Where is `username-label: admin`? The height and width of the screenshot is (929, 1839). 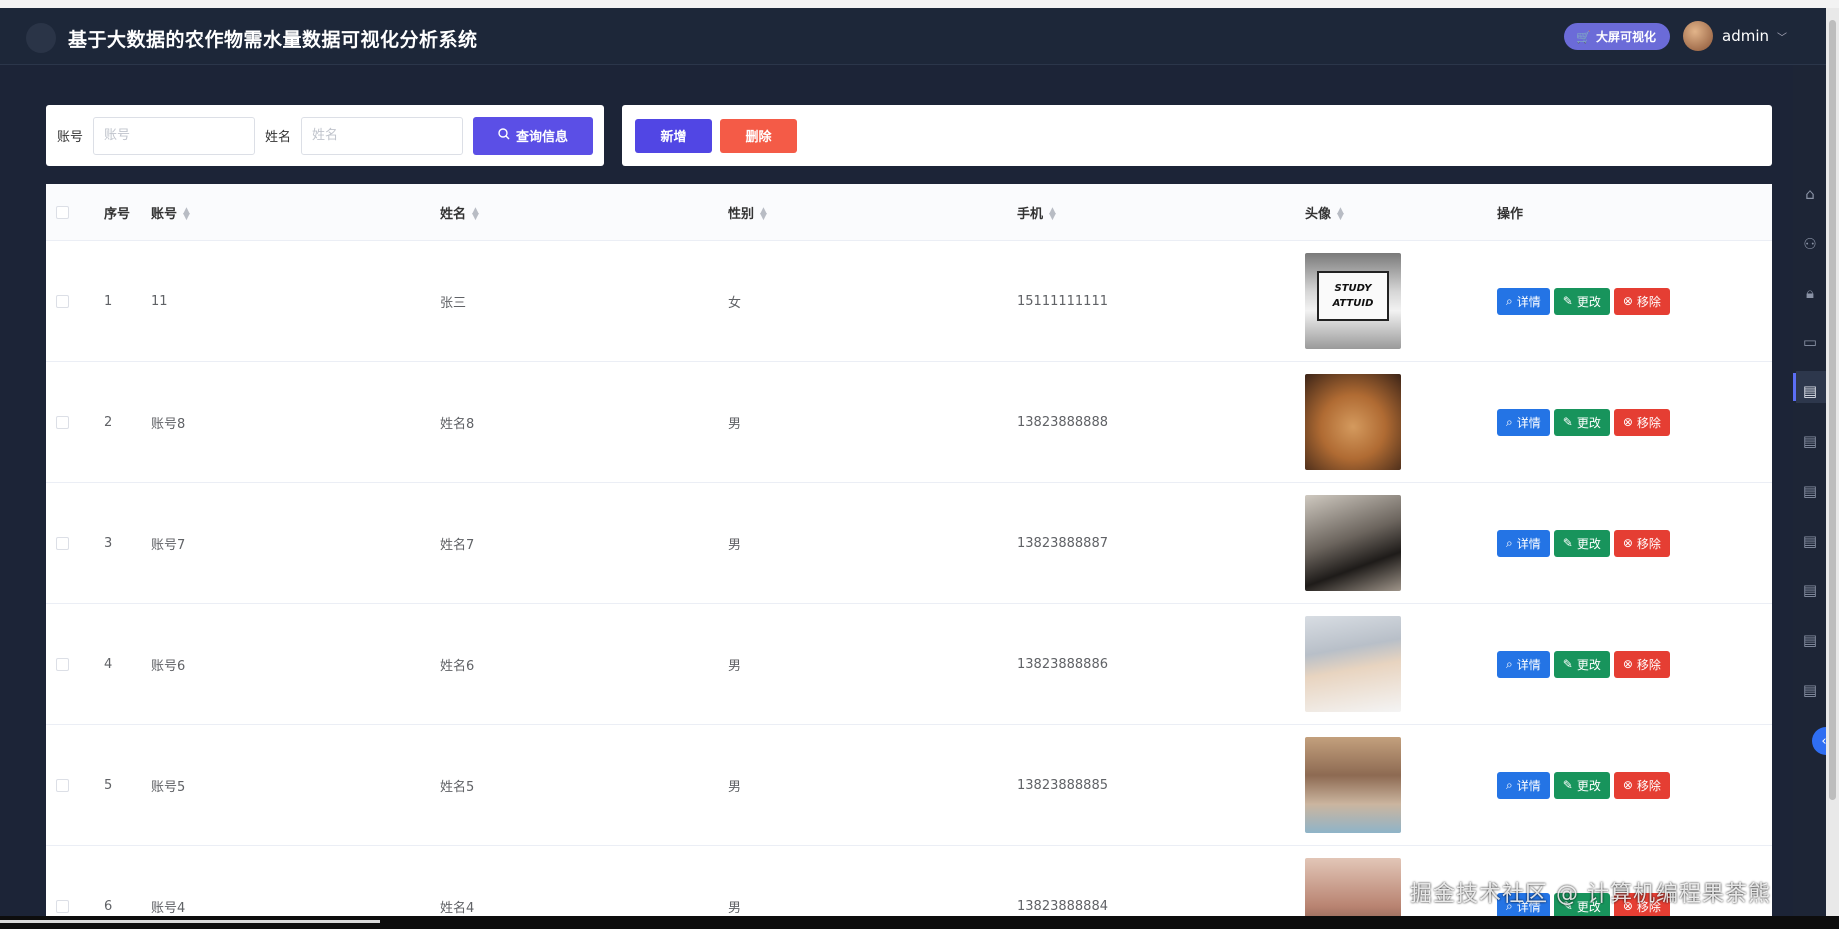
username-label: admin is located at coordinates (1745, 36).